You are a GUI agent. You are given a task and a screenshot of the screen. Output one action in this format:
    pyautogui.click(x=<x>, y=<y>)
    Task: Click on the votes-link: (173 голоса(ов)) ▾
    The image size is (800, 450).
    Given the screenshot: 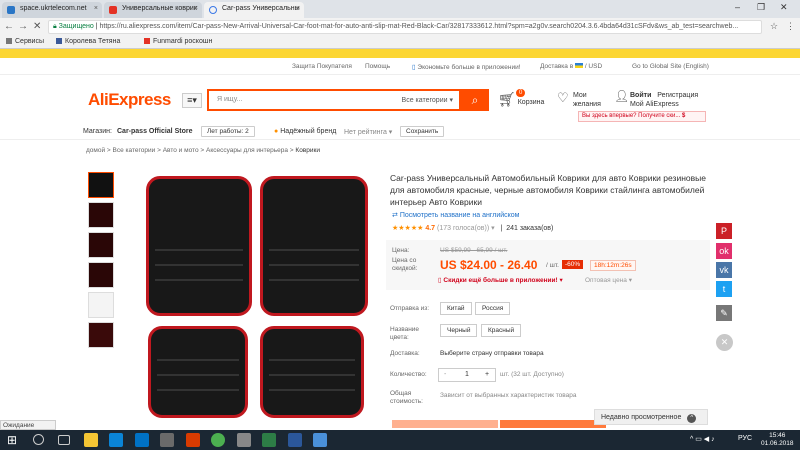 What is the action you would take?
    pyautogui.click(x=466, y=228)
    